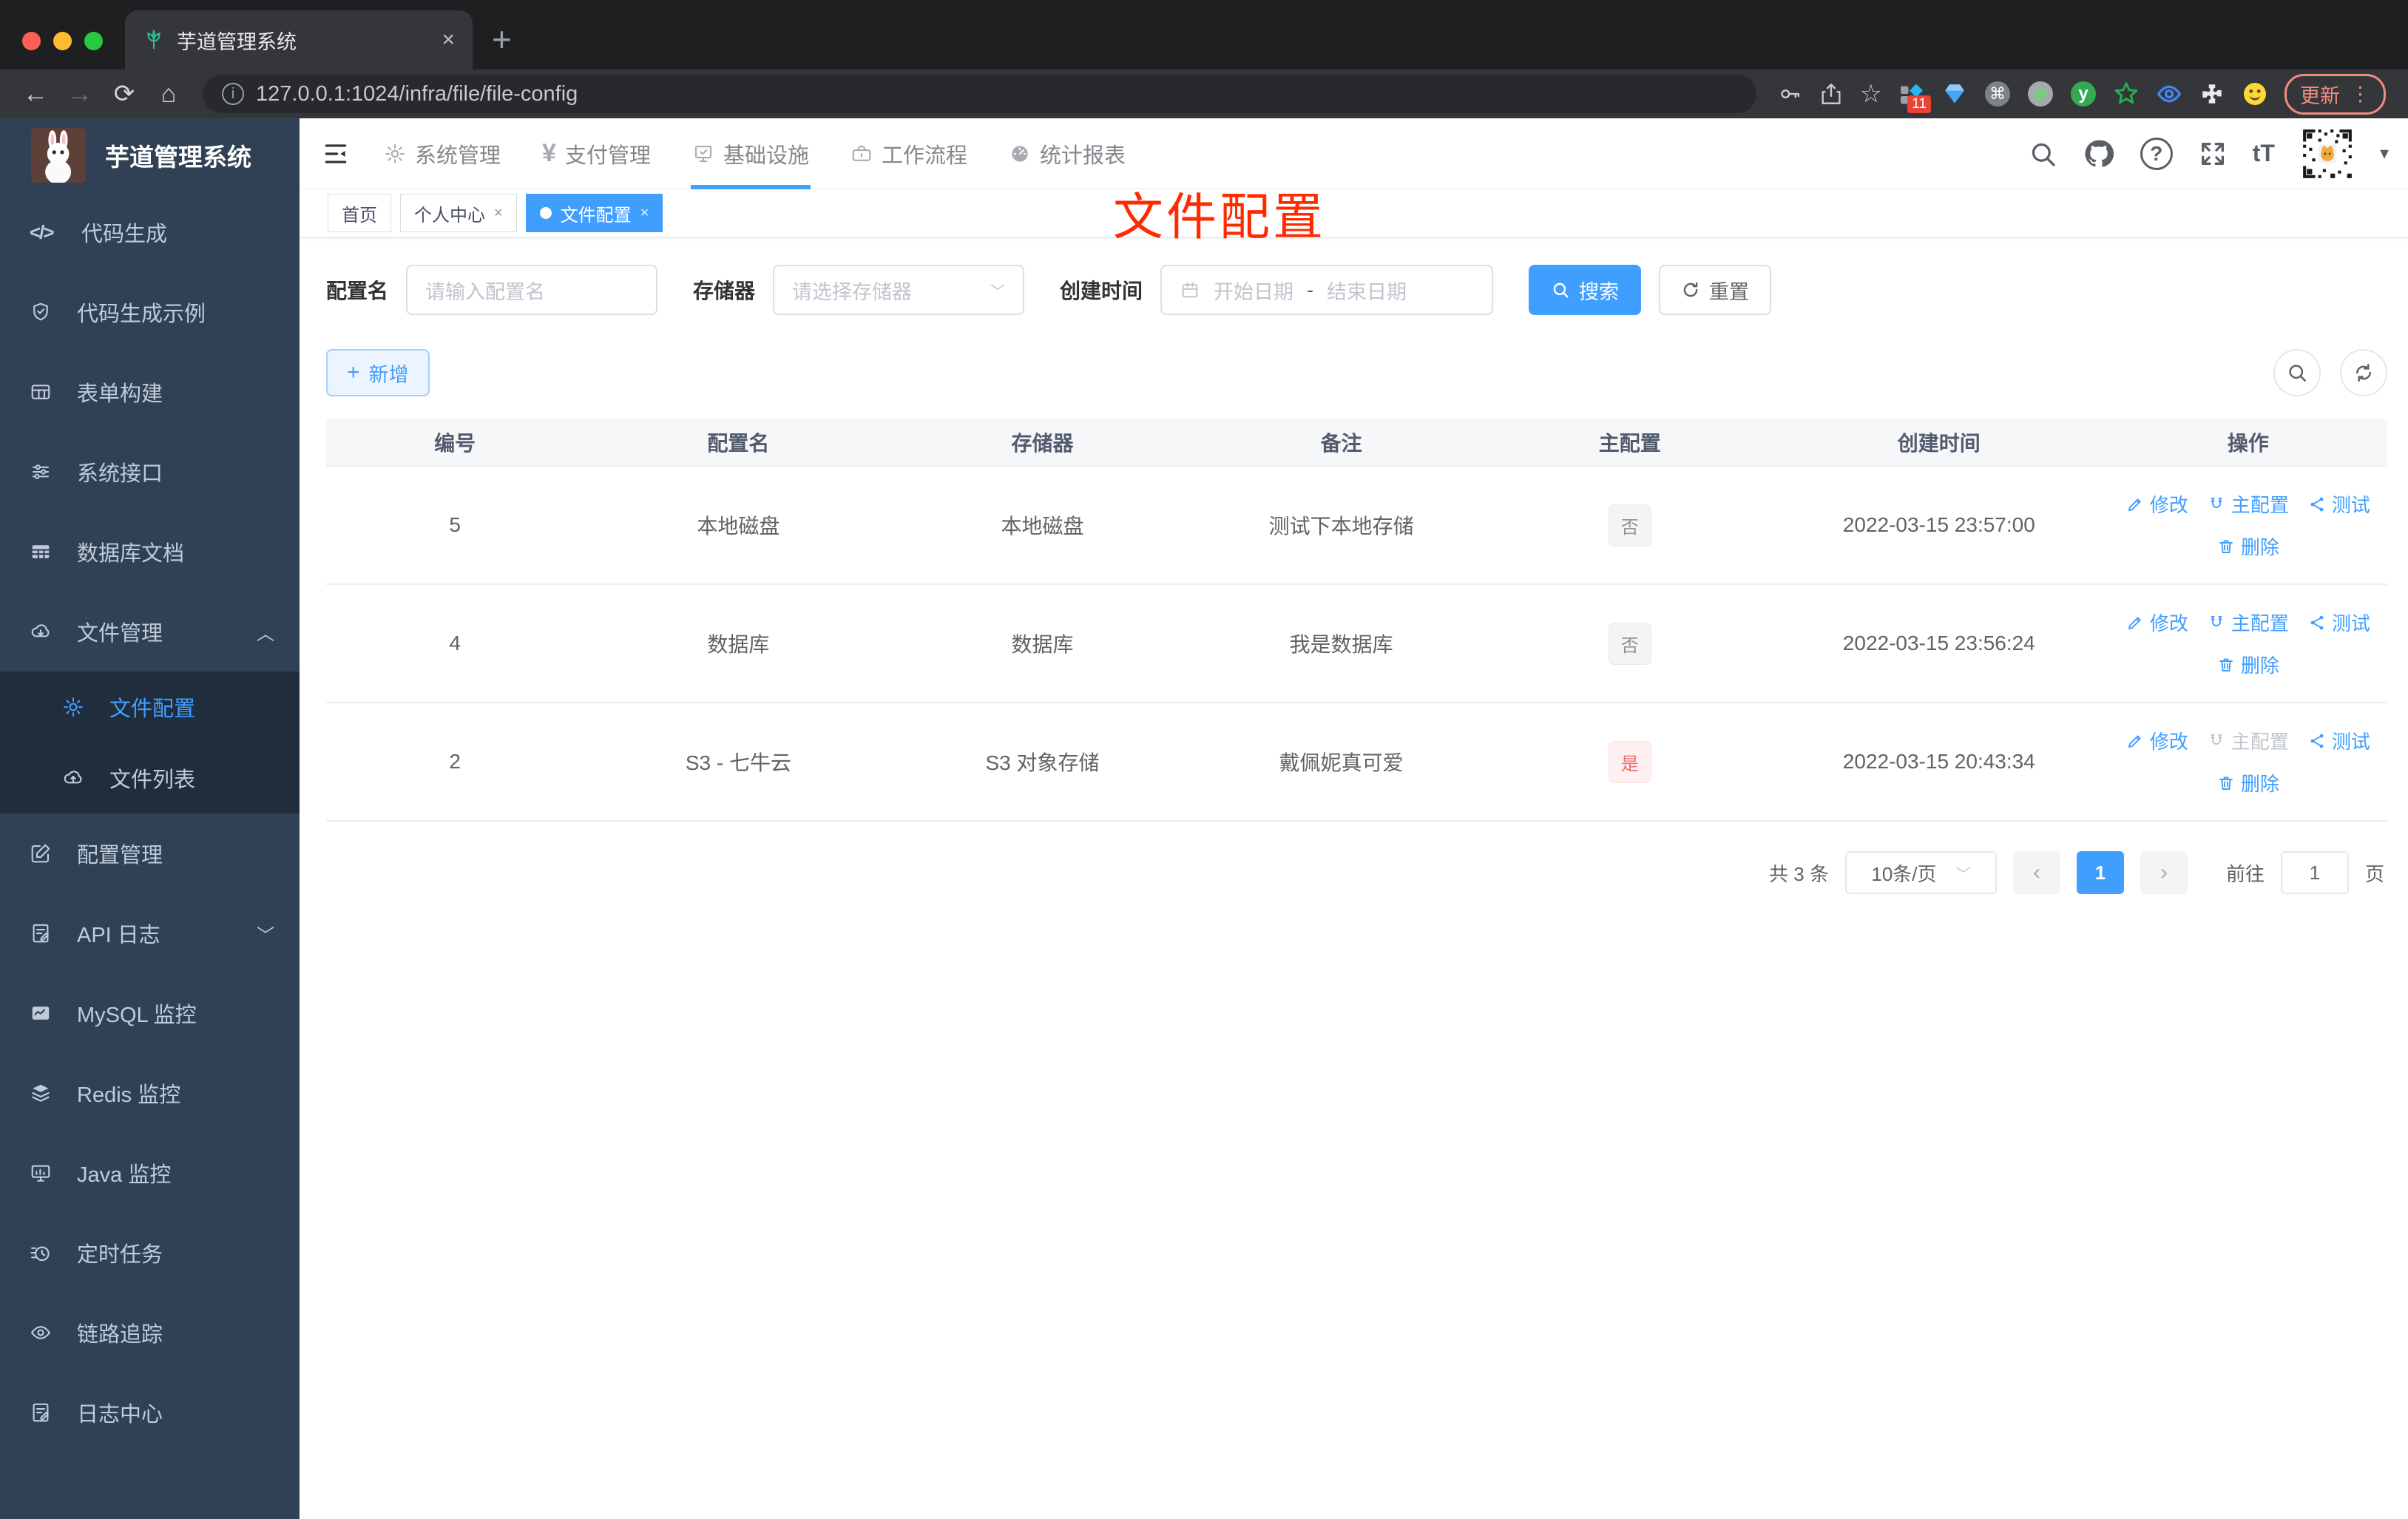 The height and width of the screenshot is (1519, 2408). I want to click on sidebar-item-redis-monitor: Redis 监控, so click(150, 1093).